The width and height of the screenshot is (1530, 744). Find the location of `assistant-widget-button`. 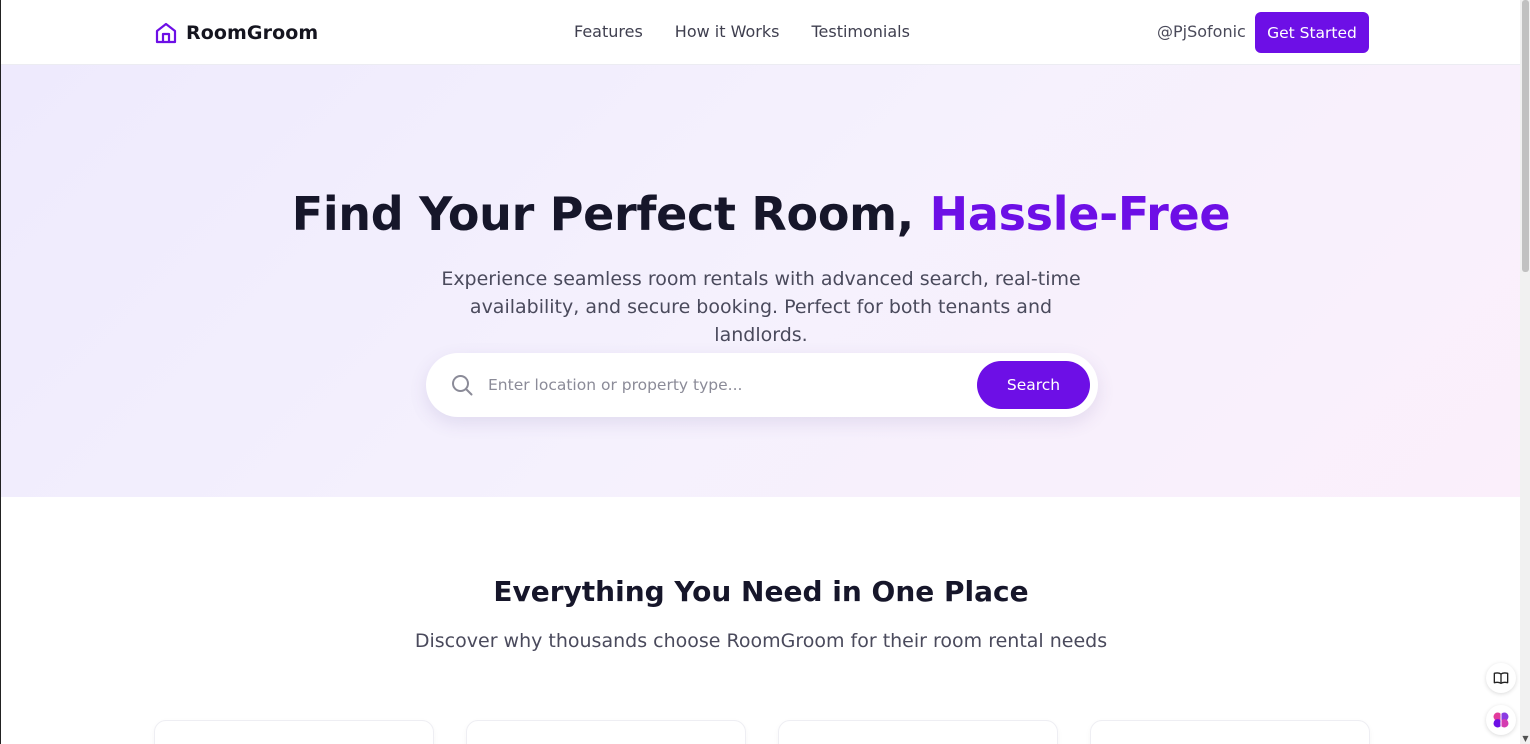

assistant-widget-button is located at coordinates (1501, 720).